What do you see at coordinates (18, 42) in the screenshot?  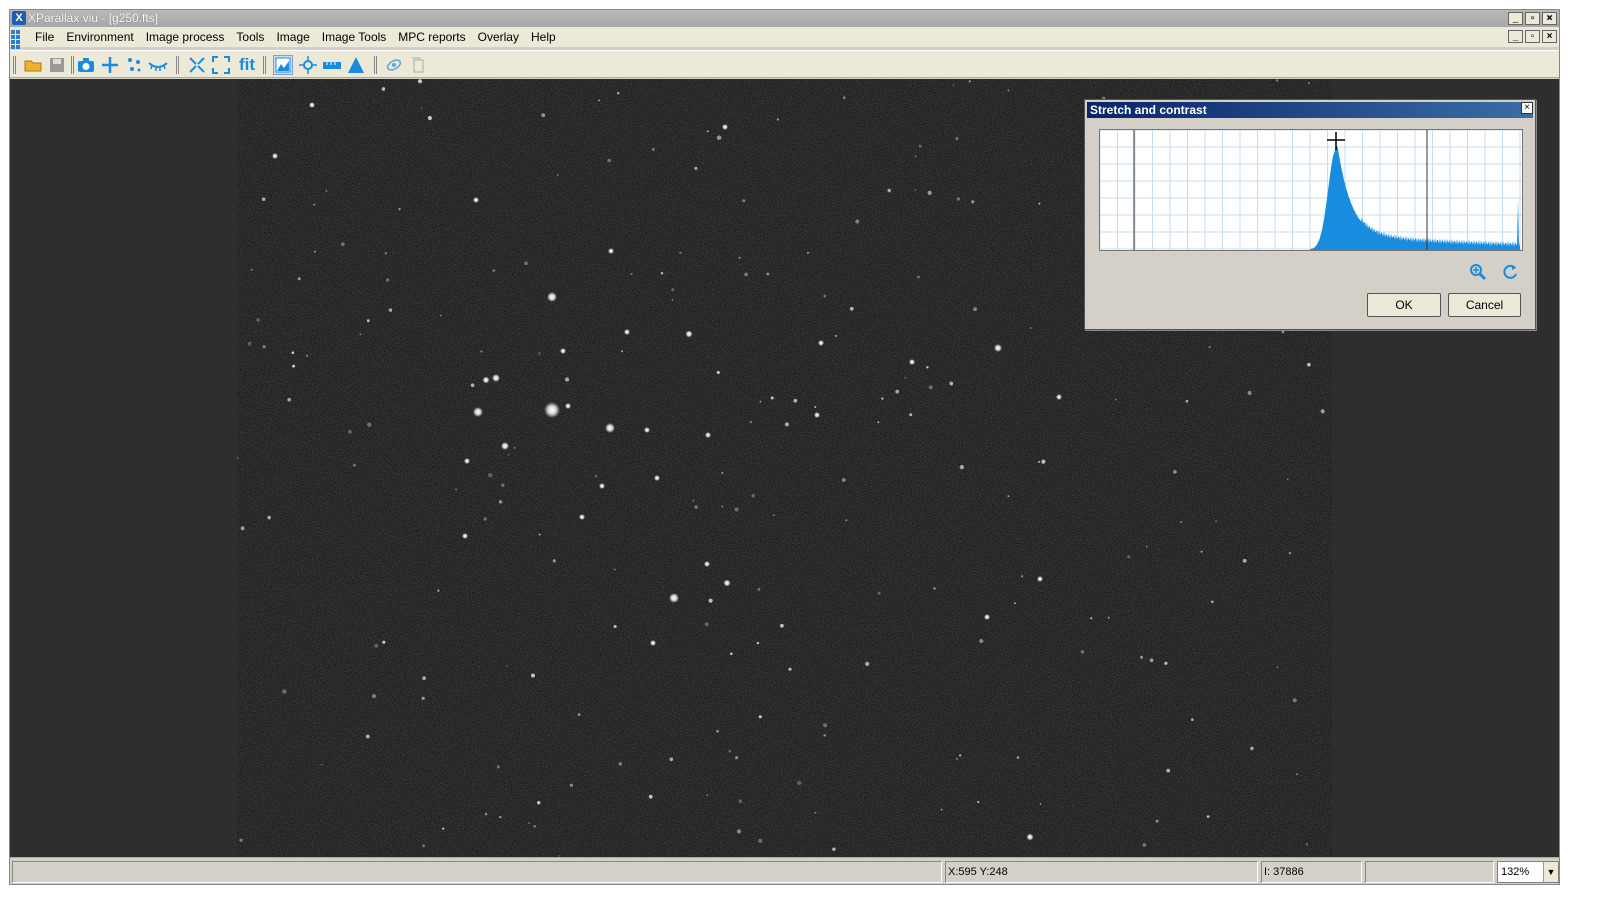 I see `mdi-child-icon` at bounding box center [18, 42].